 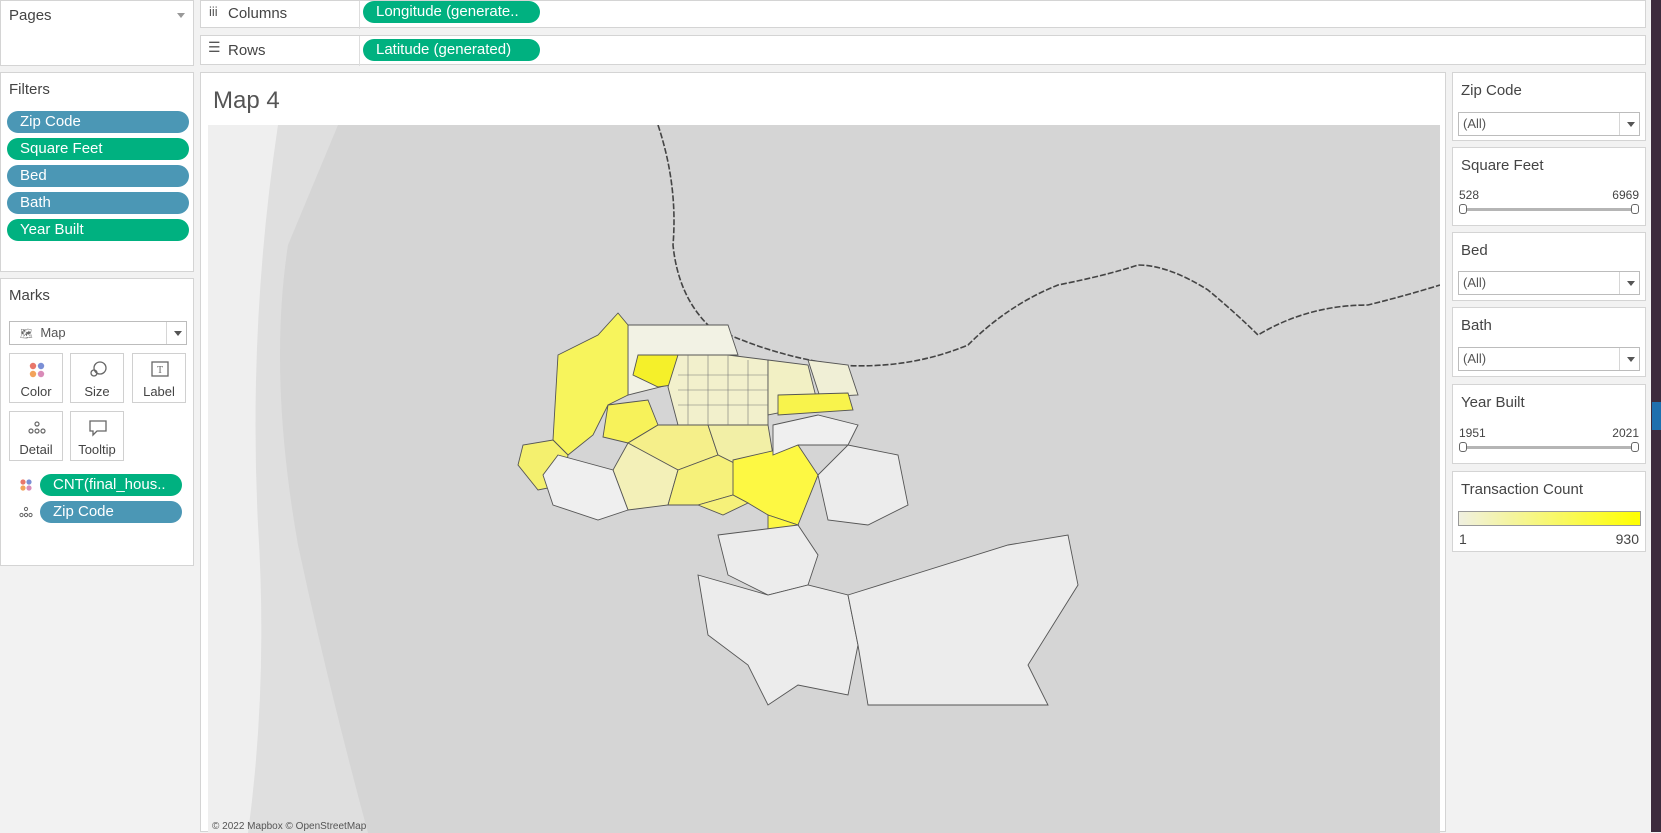 I want to click on legend-max: 930, so click(x=1627, y=539).